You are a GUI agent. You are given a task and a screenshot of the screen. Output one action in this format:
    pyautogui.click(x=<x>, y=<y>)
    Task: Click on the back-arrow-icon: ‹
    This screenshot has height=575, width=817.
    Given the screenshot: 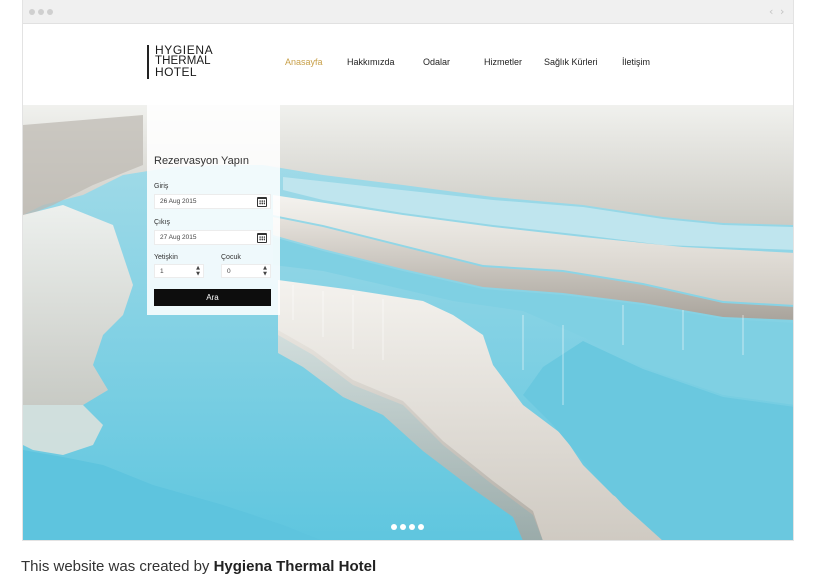 What is the action you would take?
    pyautogui.click(x=771, y=11)
    